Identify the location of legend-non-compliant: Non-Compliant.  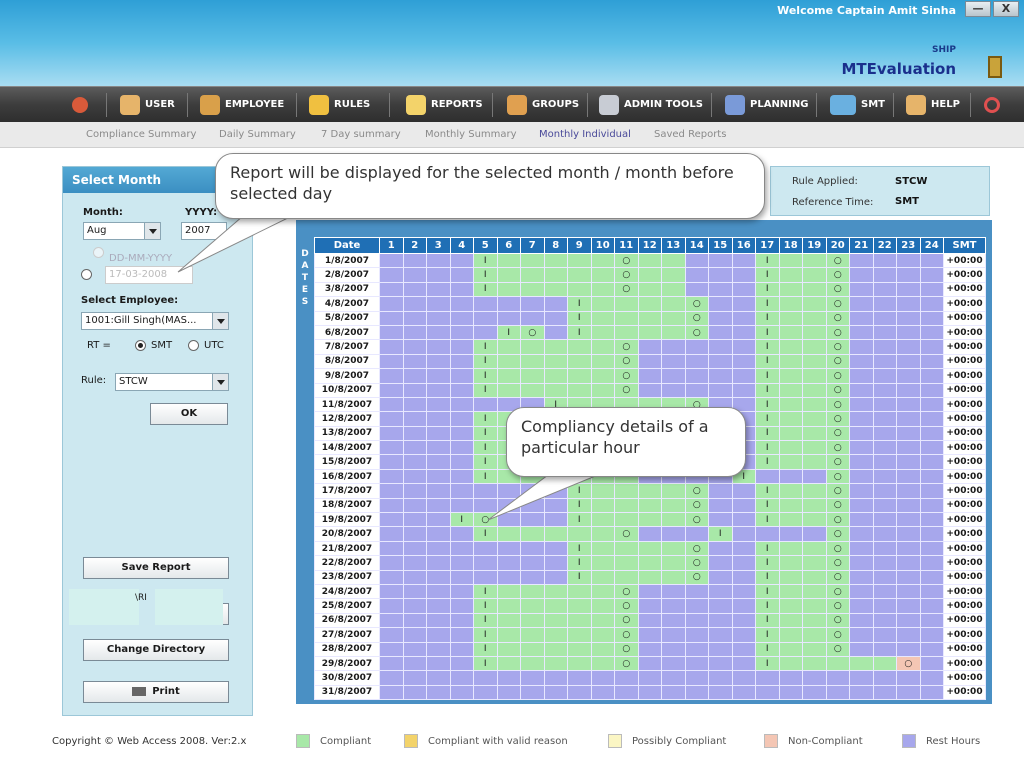
(813, 741).